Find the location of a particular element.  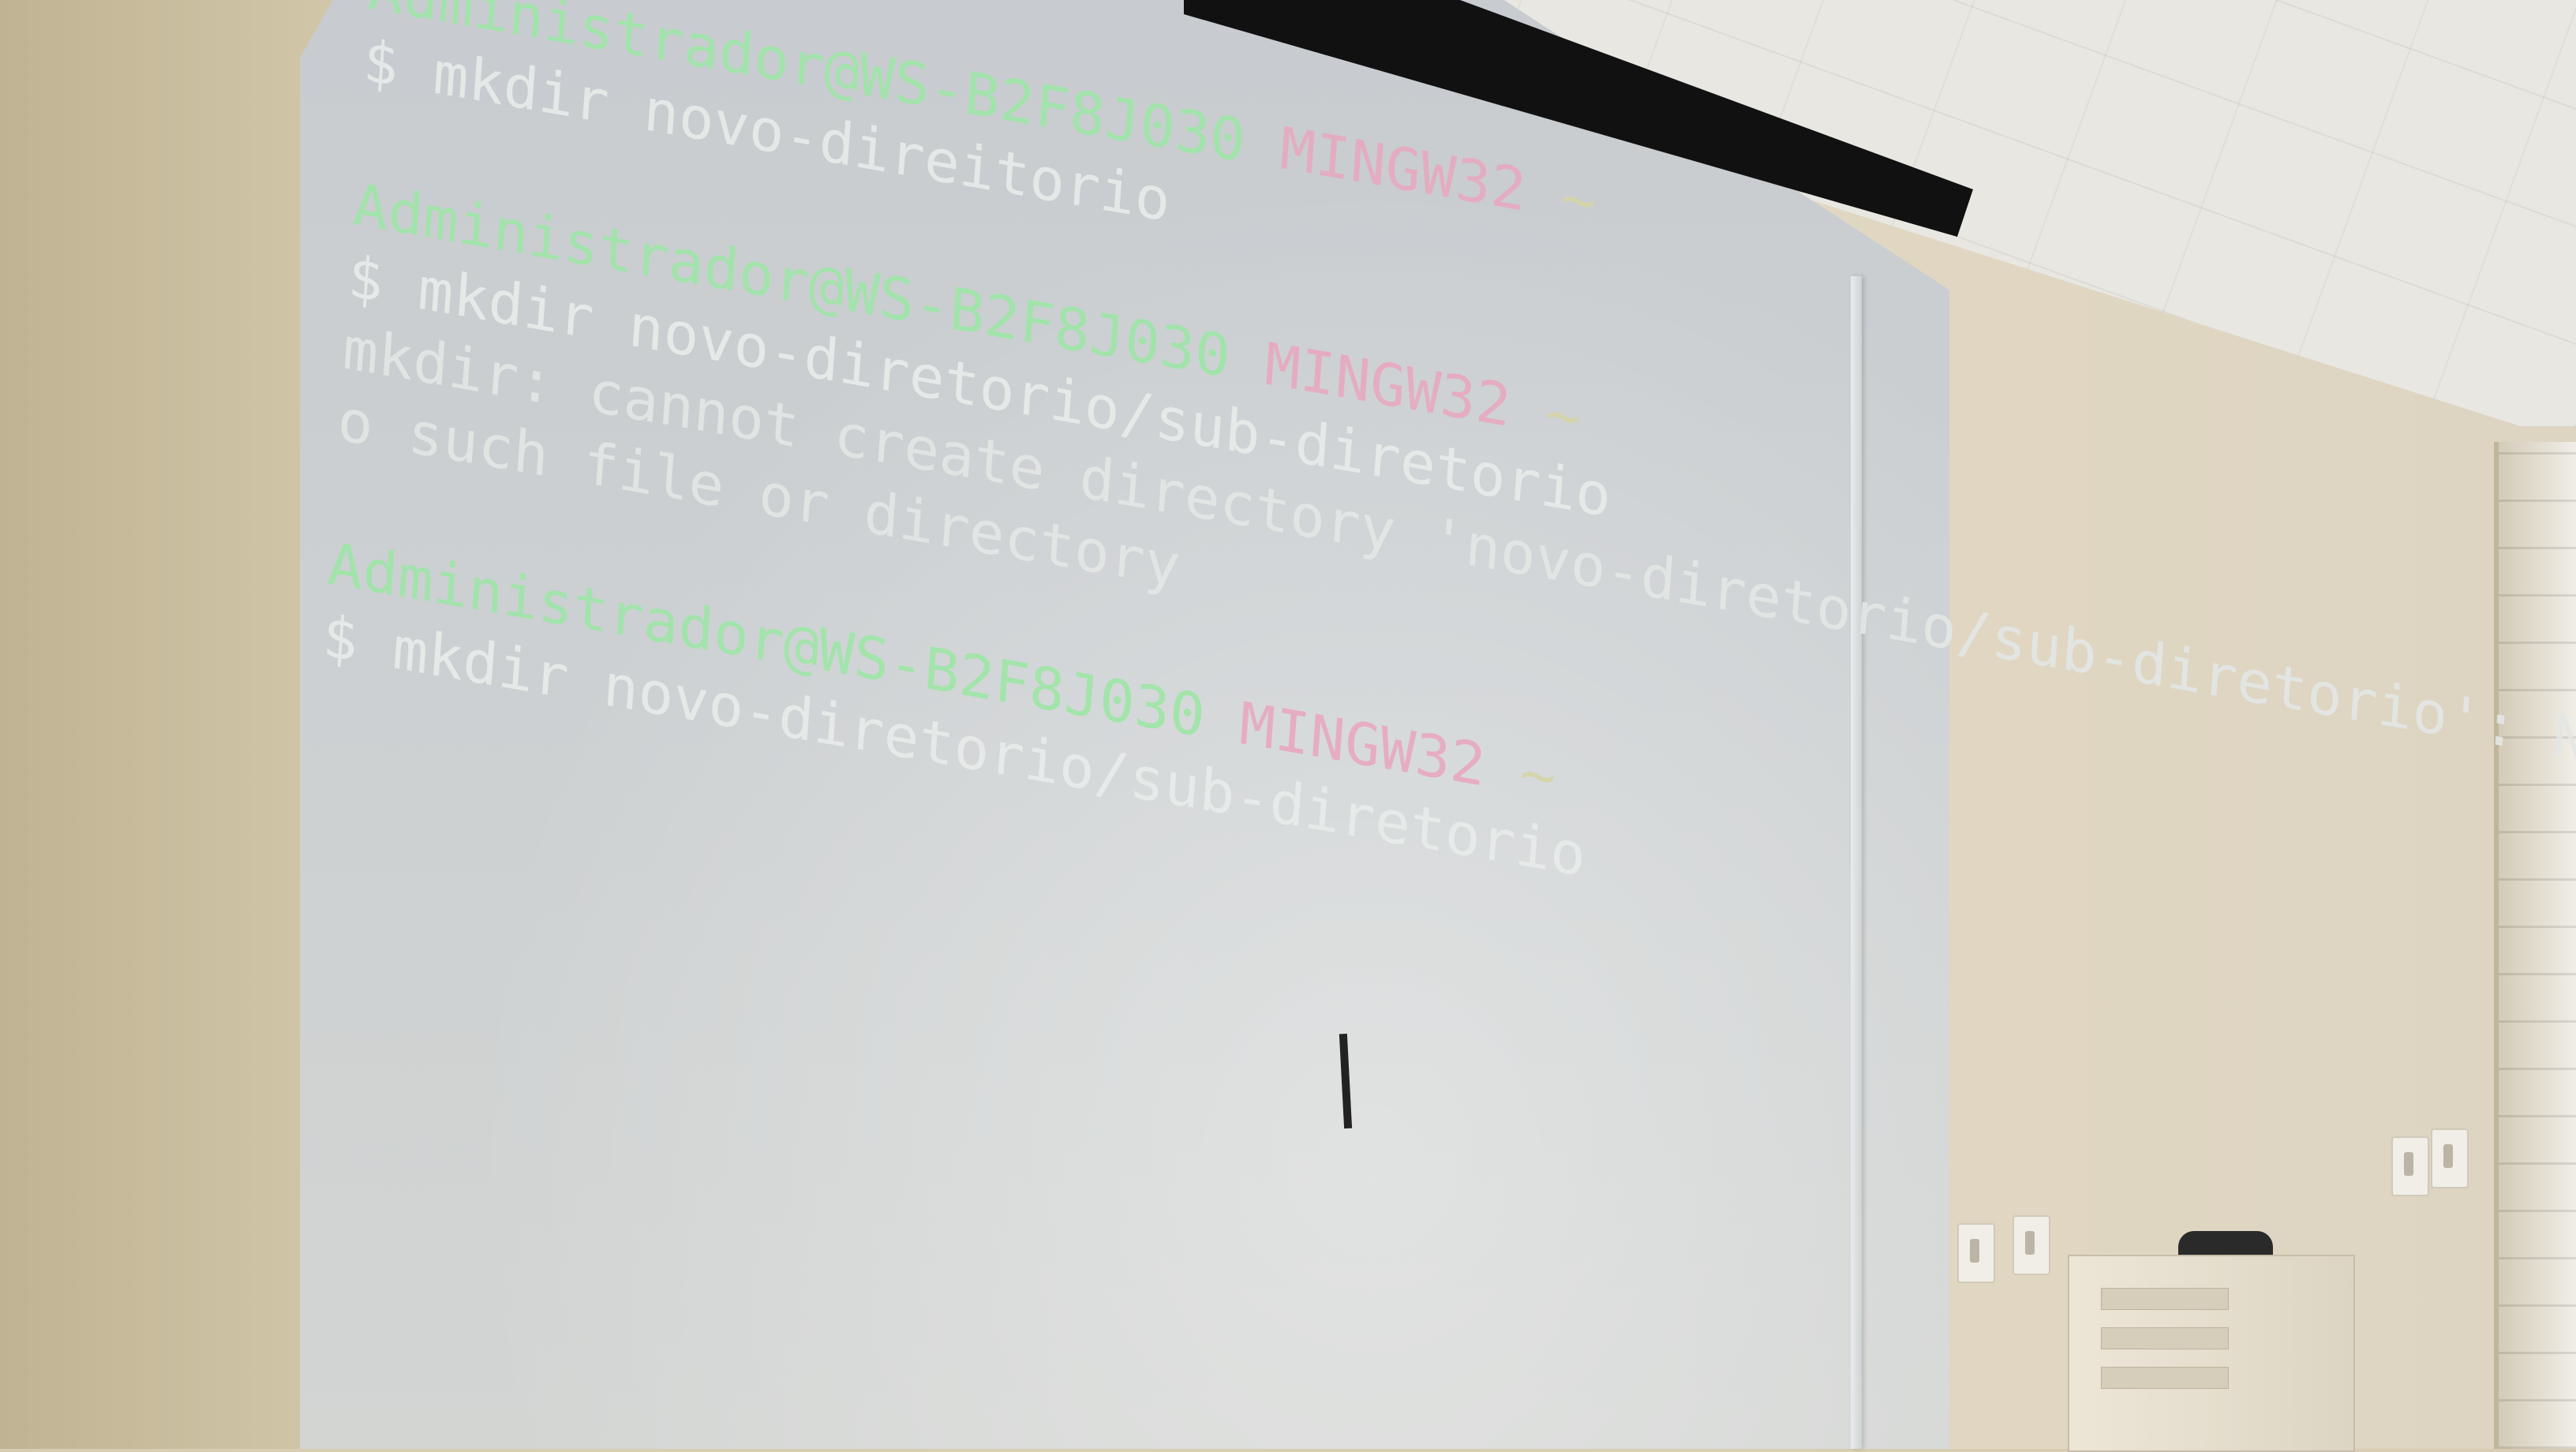

screen-edge is located at coordinates (1856, 862).